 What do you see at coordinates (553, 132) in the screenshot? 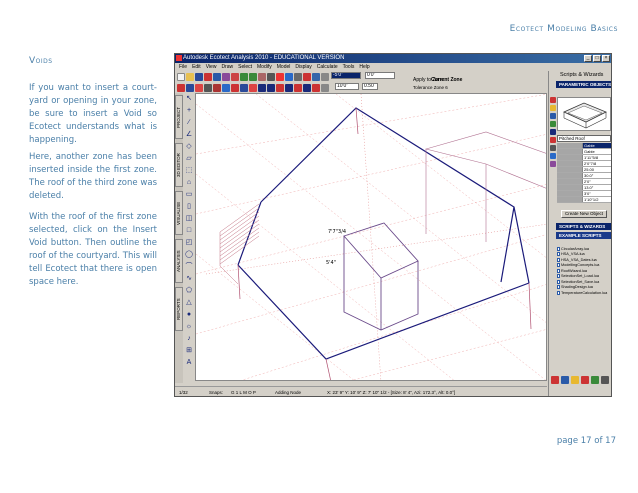
I see `display-tab-icon` at bounding box center [553, 132].